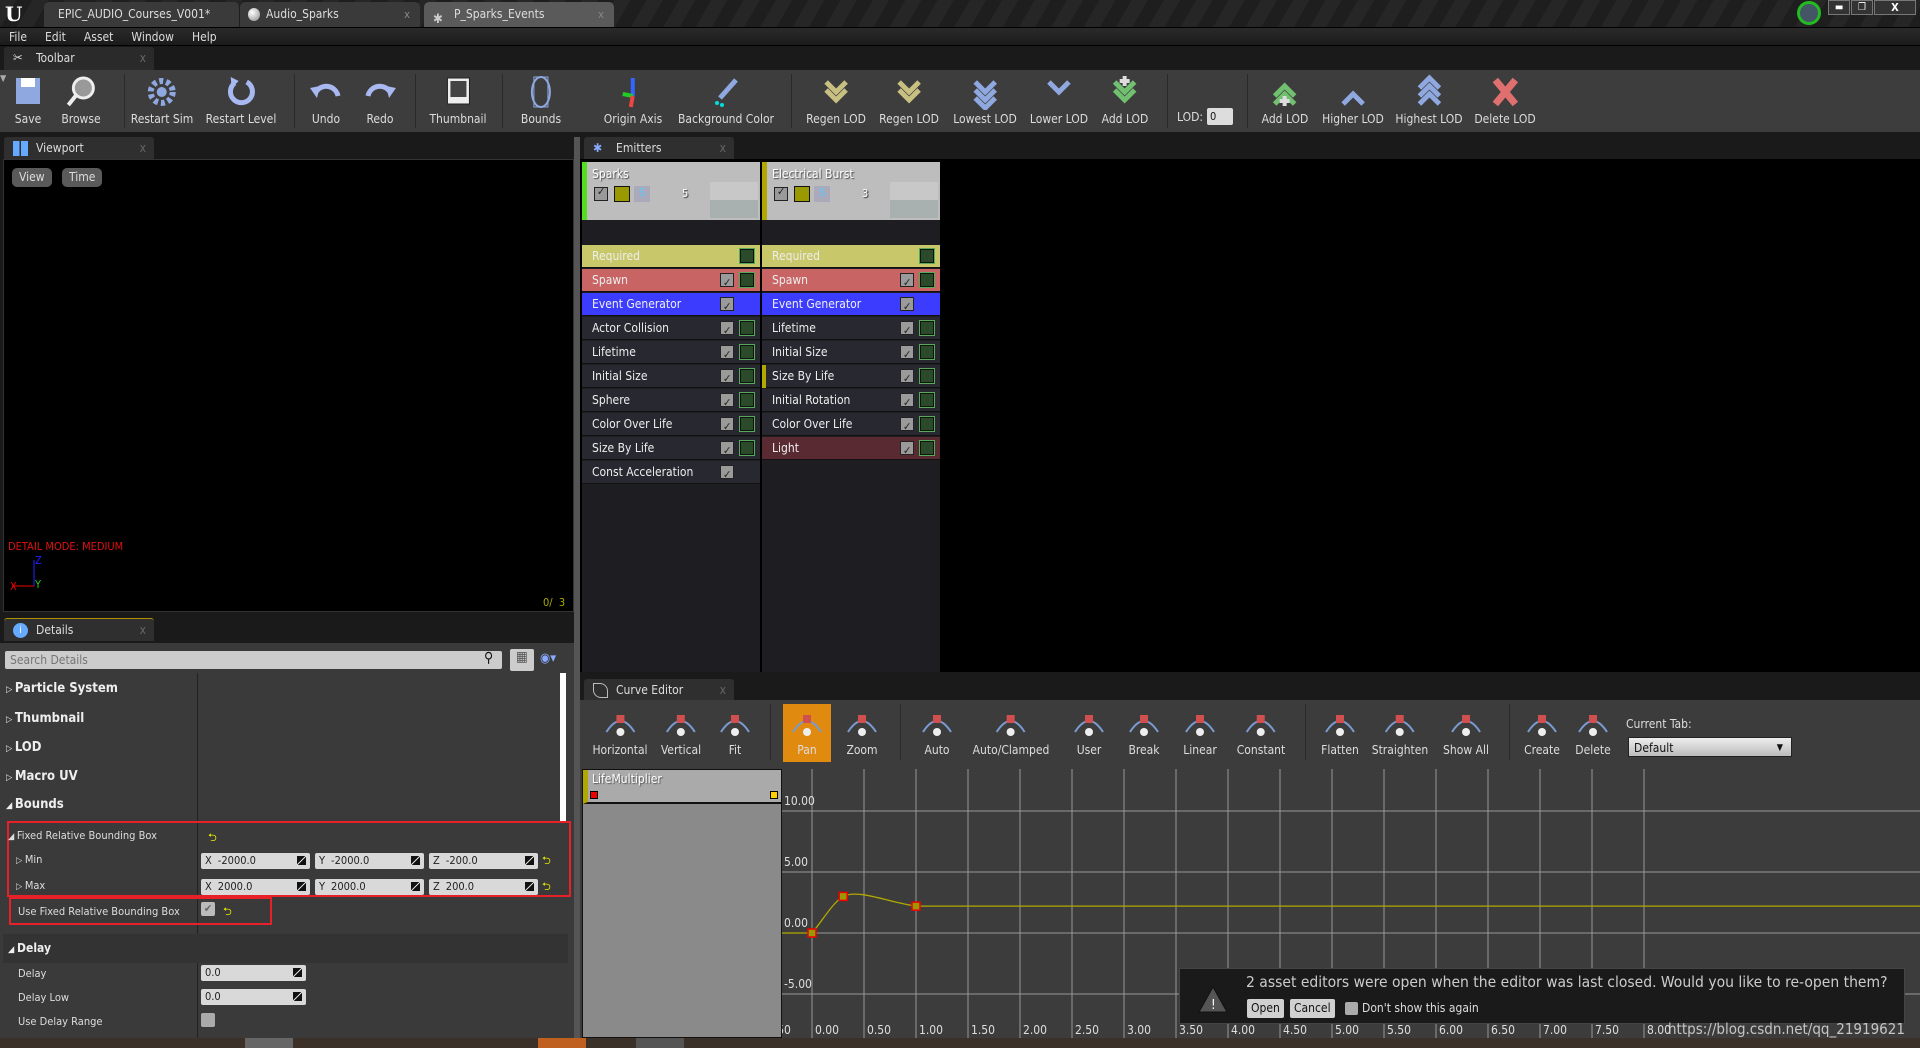 The height and width of the screenshot is (1048, 1920). What do you see at coordinates (601, 193) in the screenshot?
I see `emitter-enable-checkbox` at bounding box center [601, 193].